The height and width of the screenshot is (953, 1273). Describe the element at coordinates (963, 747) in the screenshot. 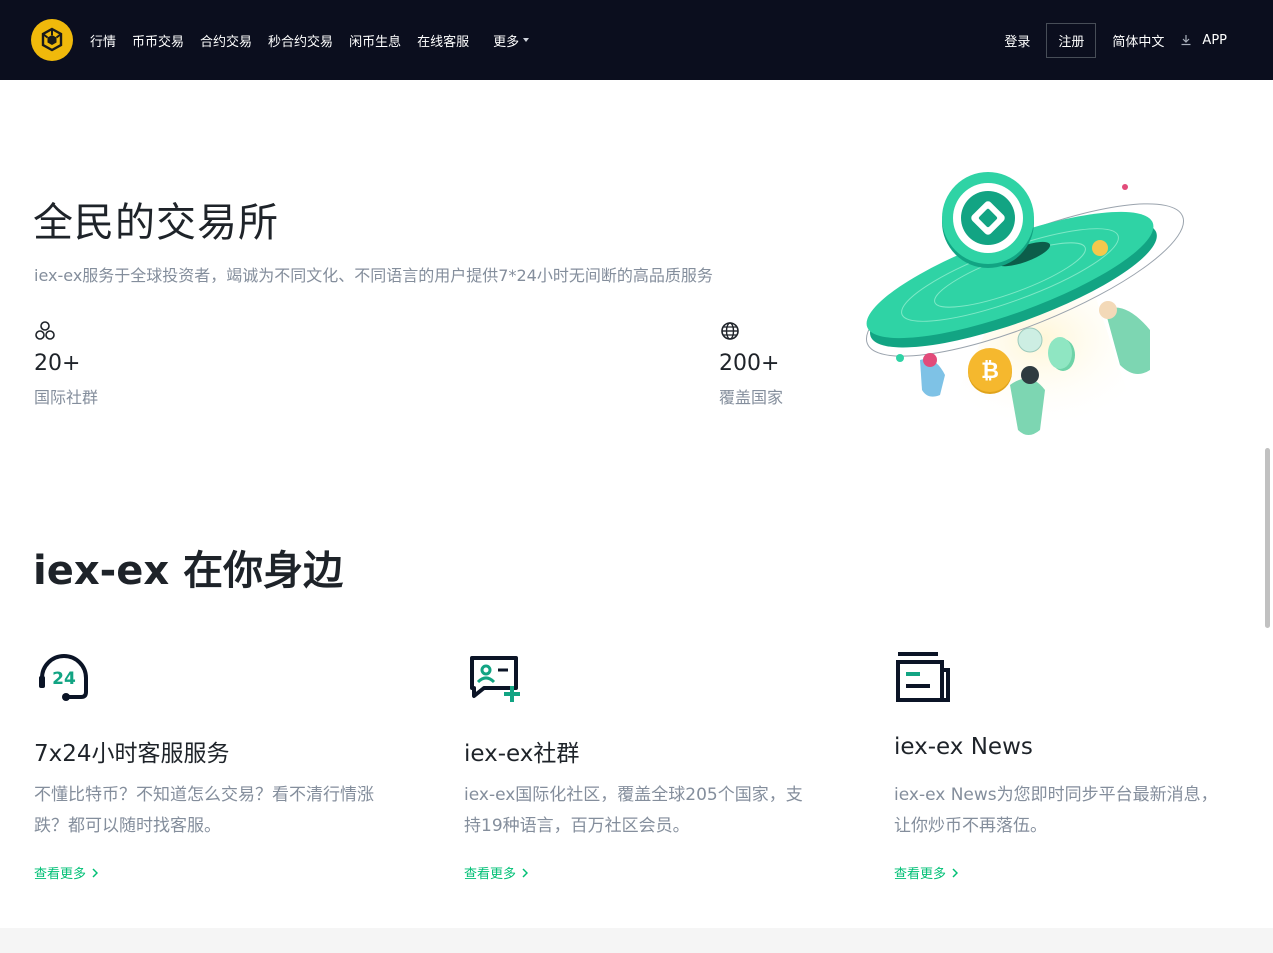

I see `card-title: iex-ex News` at that location.